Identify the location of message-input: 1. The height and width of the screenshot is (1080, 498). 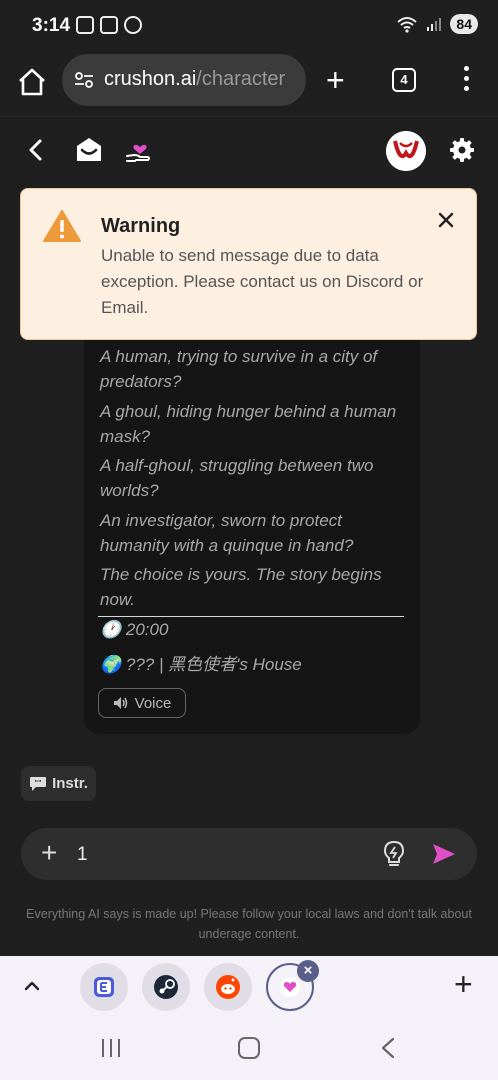
(82, 855).